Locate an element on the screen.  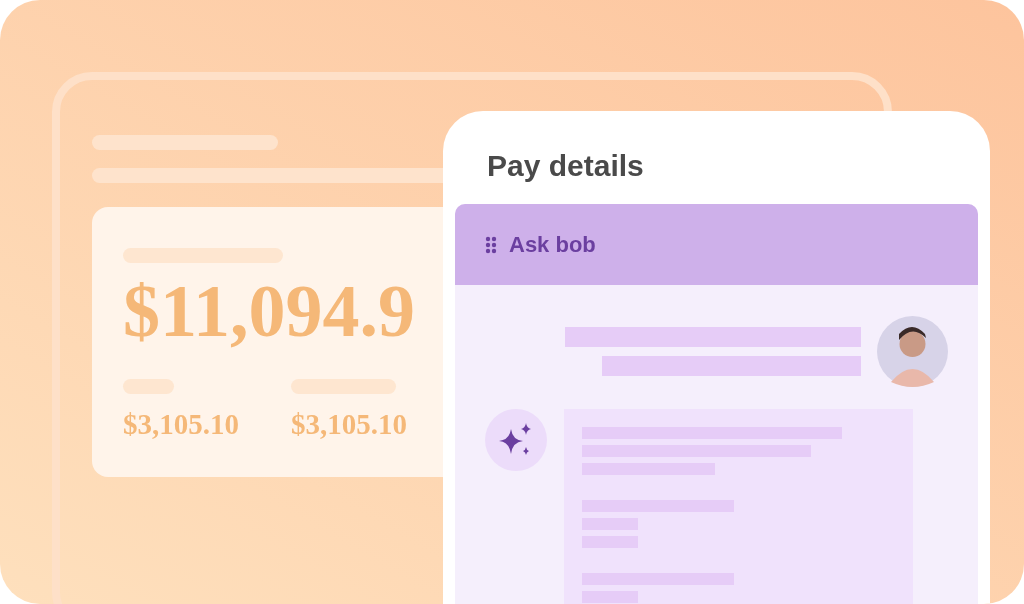
panel-title: Pay details is located at coordinates (566, 166).